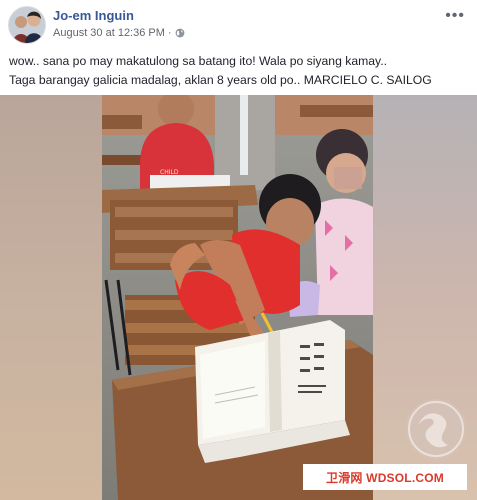  I want to click on author-name-link: Jo-em Inguin, so click(93, 15).